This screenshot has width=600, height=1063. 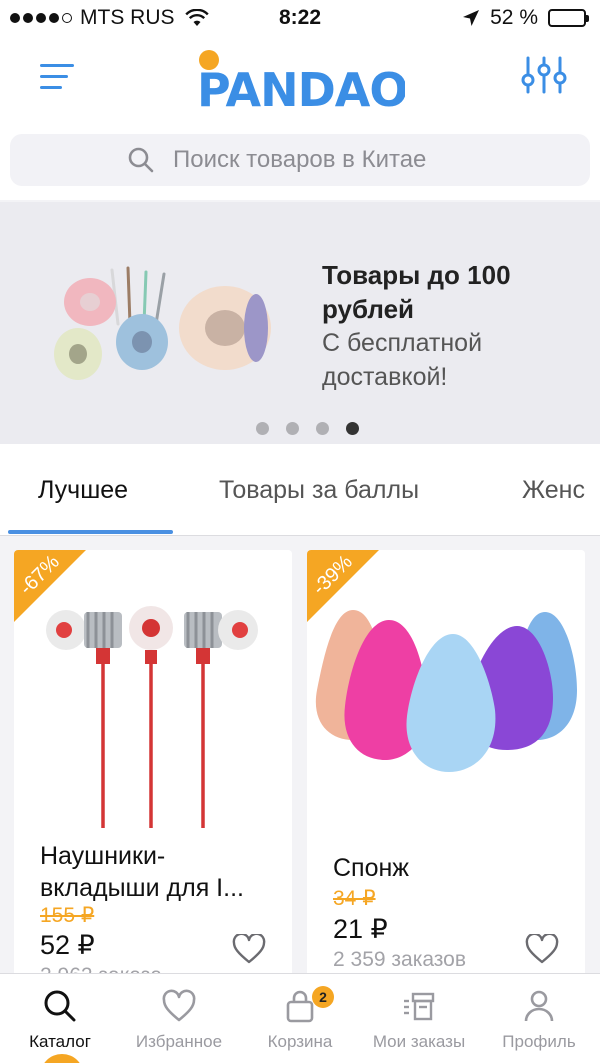 I want to click on menu-icon, so click(x=58, y=77).